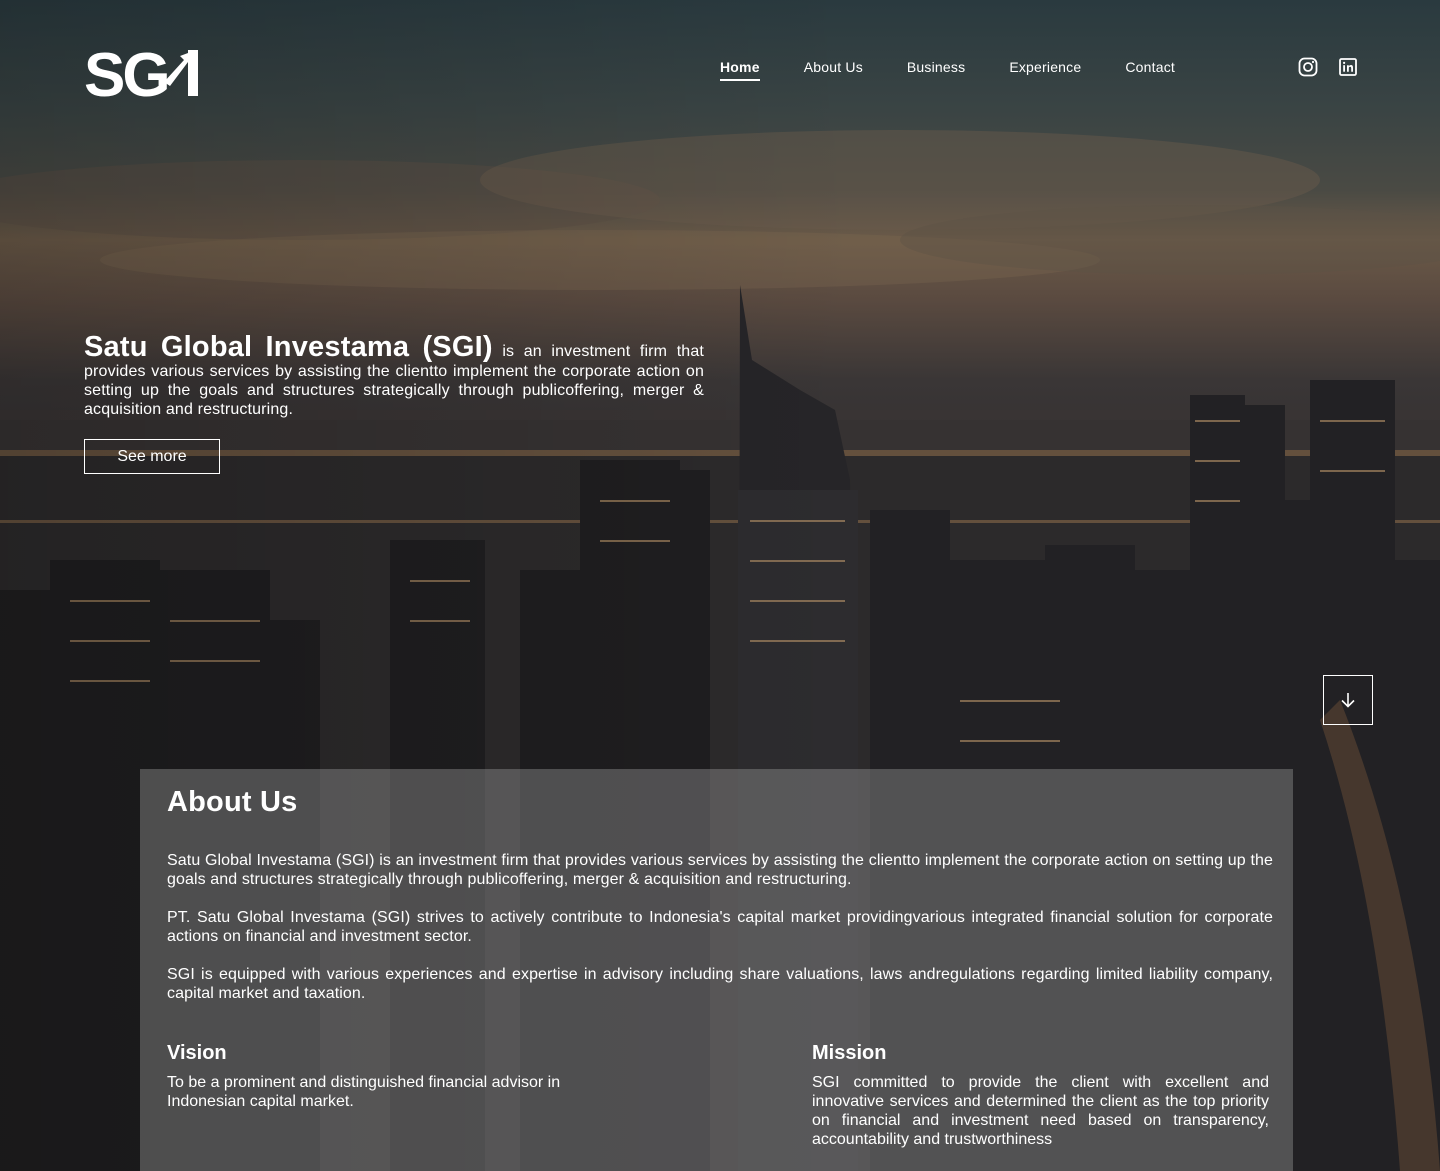 This screenshot has width=1440, height=1171. Describe the element at coordinates (936, 70) in the screenshot. I see `nav-business: Business` at that location.